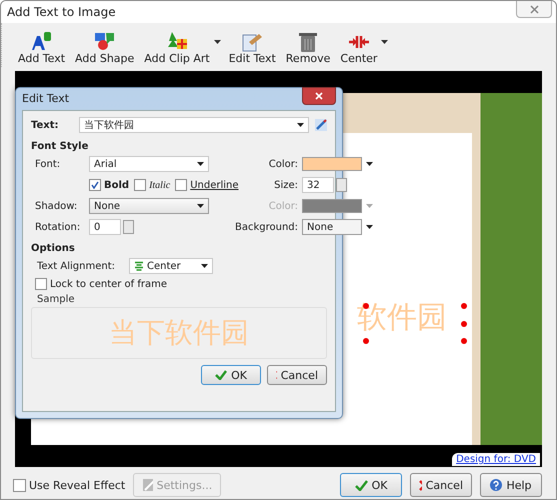 This screenshot has width=557, height=500. What do you see at coordinates (58, 227) in the screenshot?
I see `field-label: Rotation:` at bounding box center [58, 227].